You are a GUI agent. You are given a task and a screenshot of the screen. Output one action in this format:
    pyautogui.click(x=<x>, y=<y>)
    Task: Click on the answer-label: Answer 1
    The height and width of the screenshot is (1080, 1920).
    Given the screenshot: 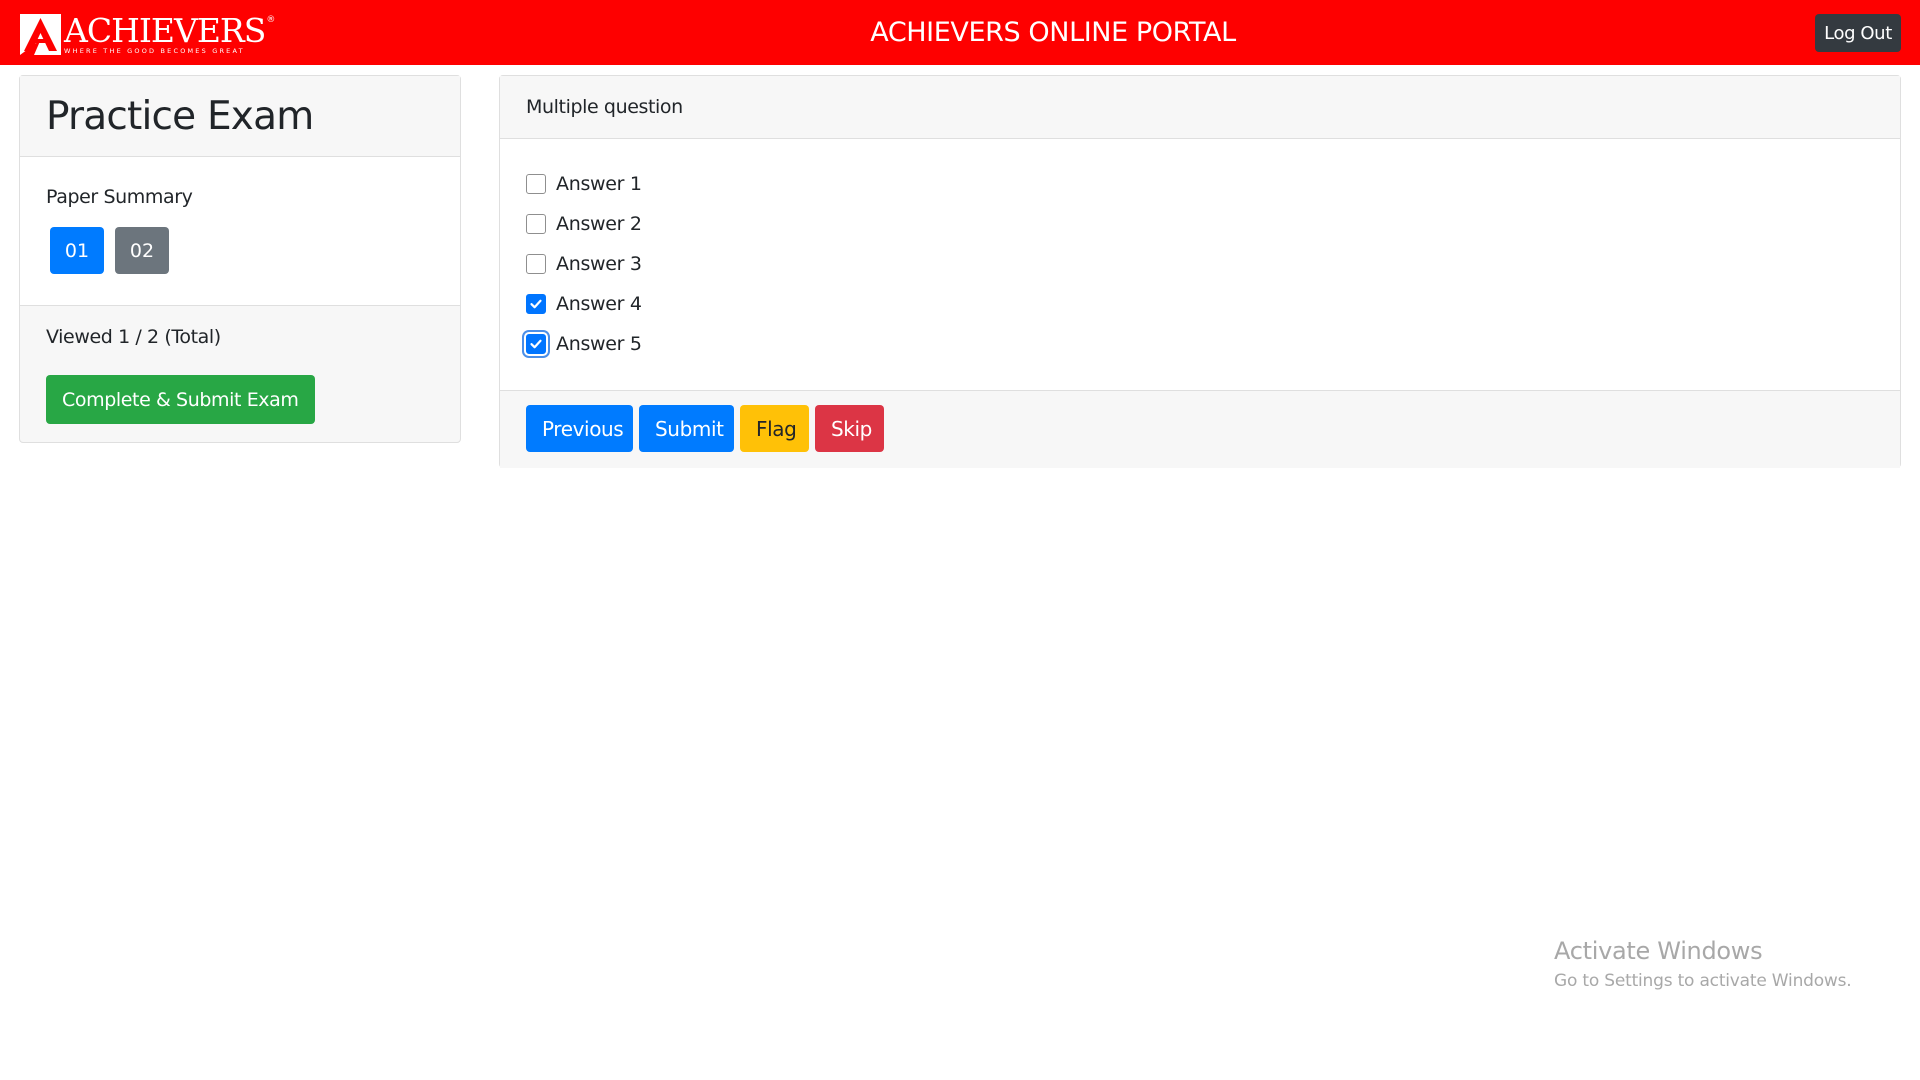 What is the action you would take?
    pyautogui.click(x=599, y=184)
    